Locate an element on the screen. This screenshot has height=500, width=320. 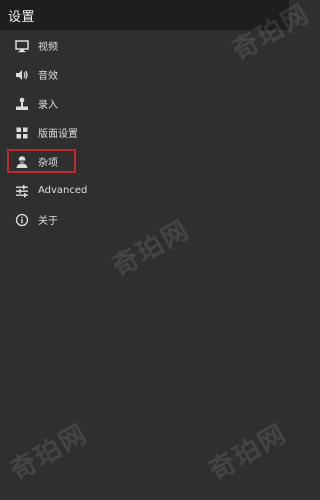
menu-item-label: 版面设置 is located at coordinates (58, 134).